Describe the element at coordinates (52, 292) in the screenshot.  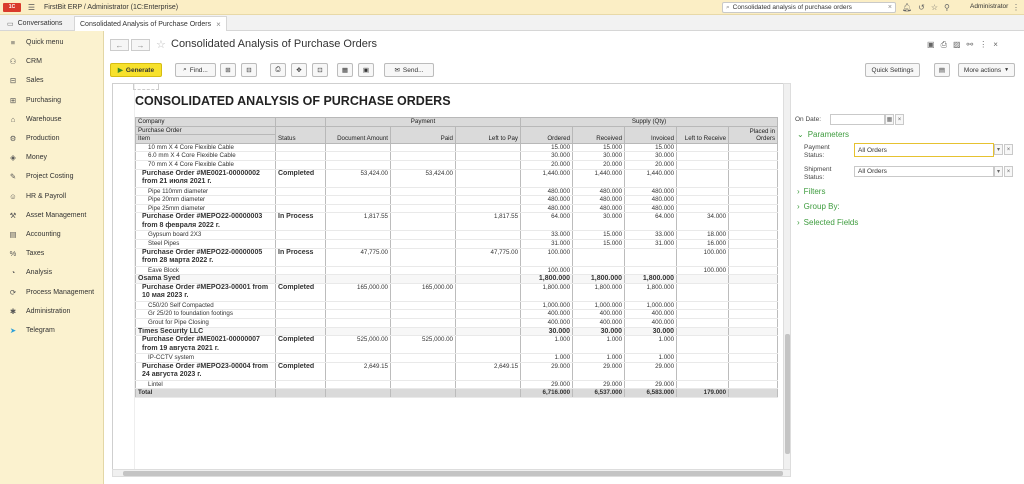
I see `sidebar-item-process-management: ⟳ Process Management` at that location.